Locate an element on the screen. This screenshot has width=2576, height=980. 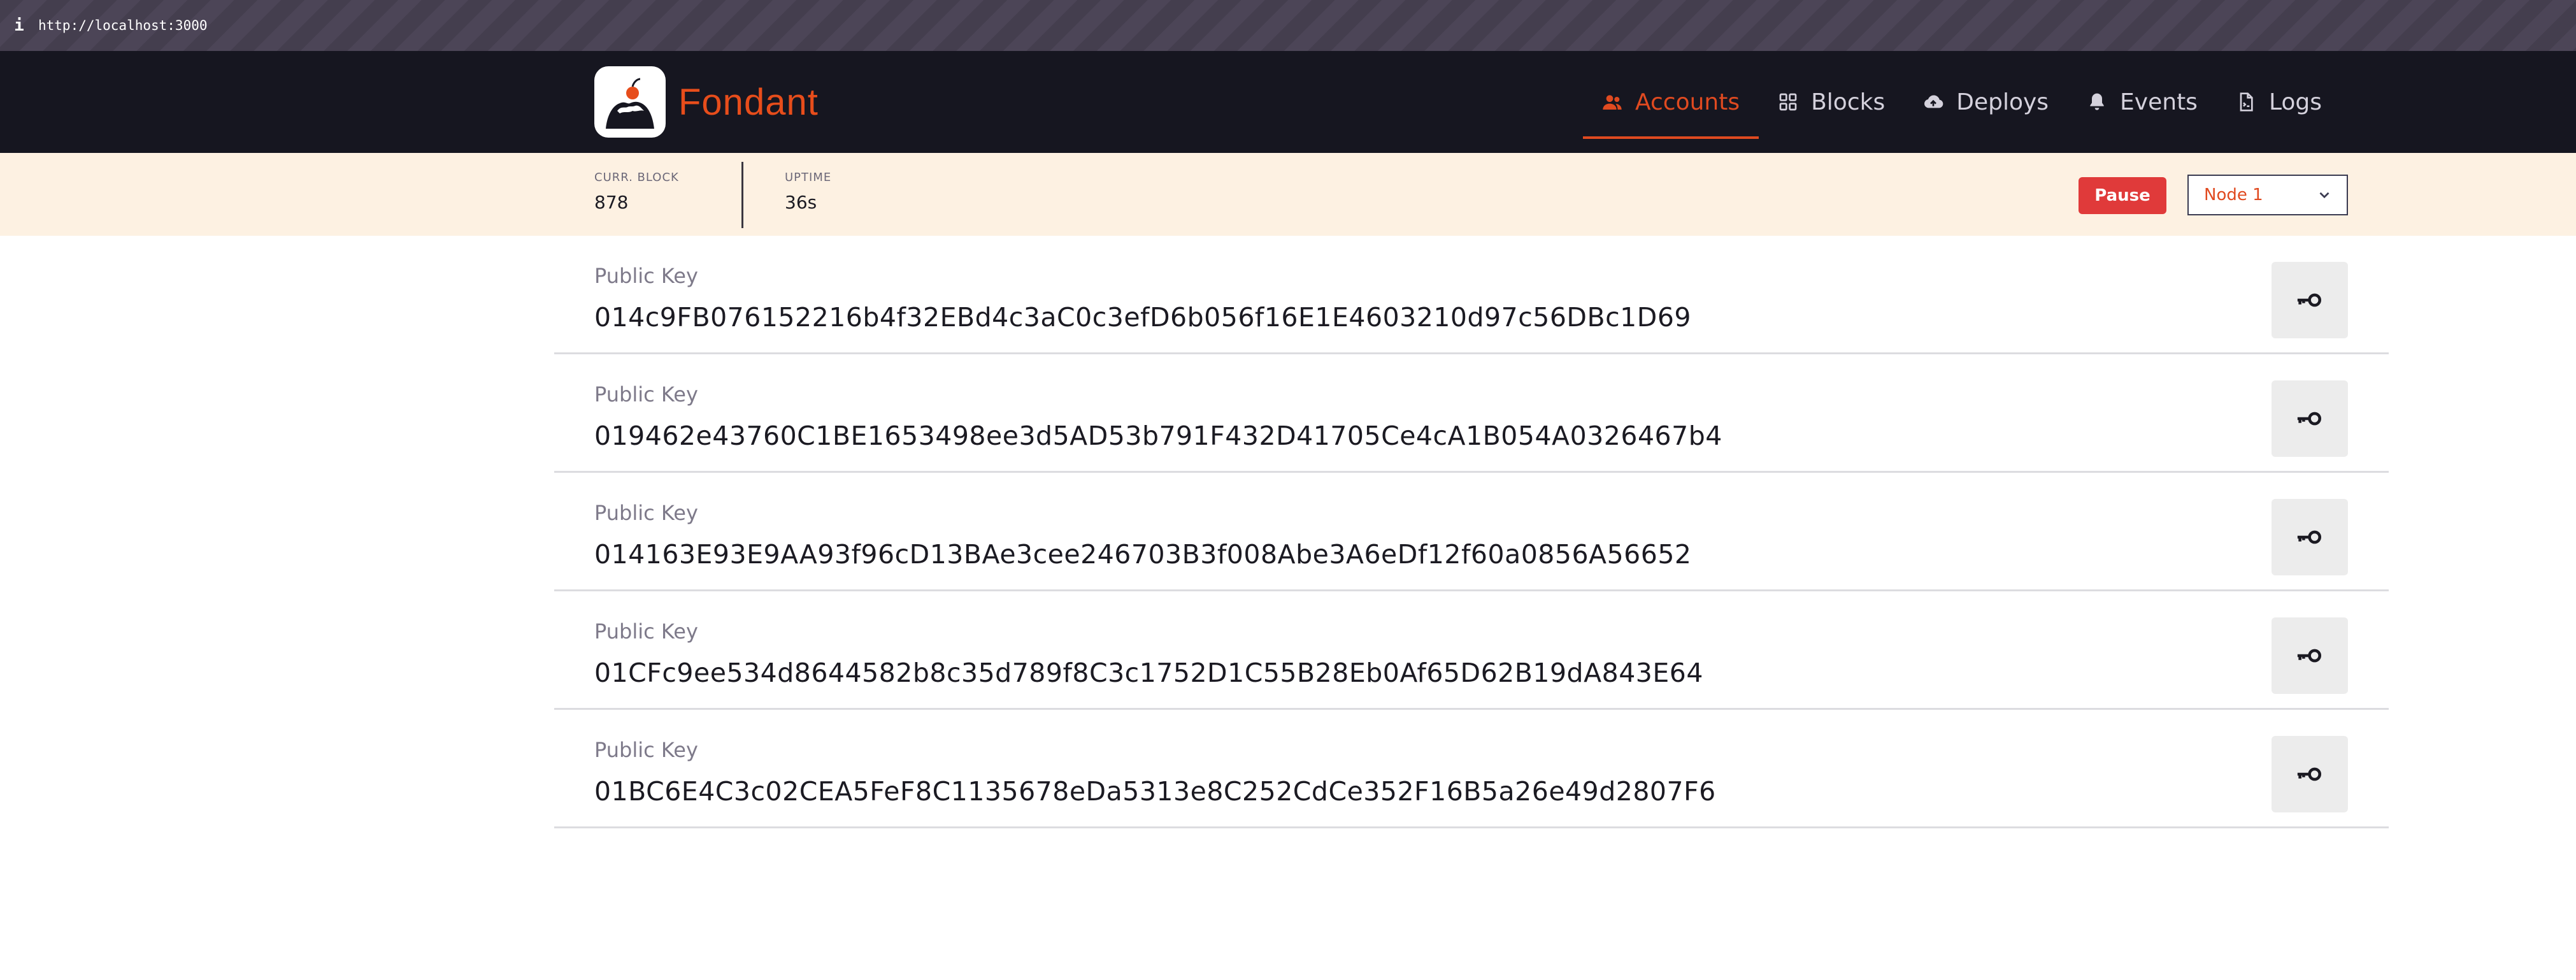
brand: Fondant is located at coordinates (706, 102).